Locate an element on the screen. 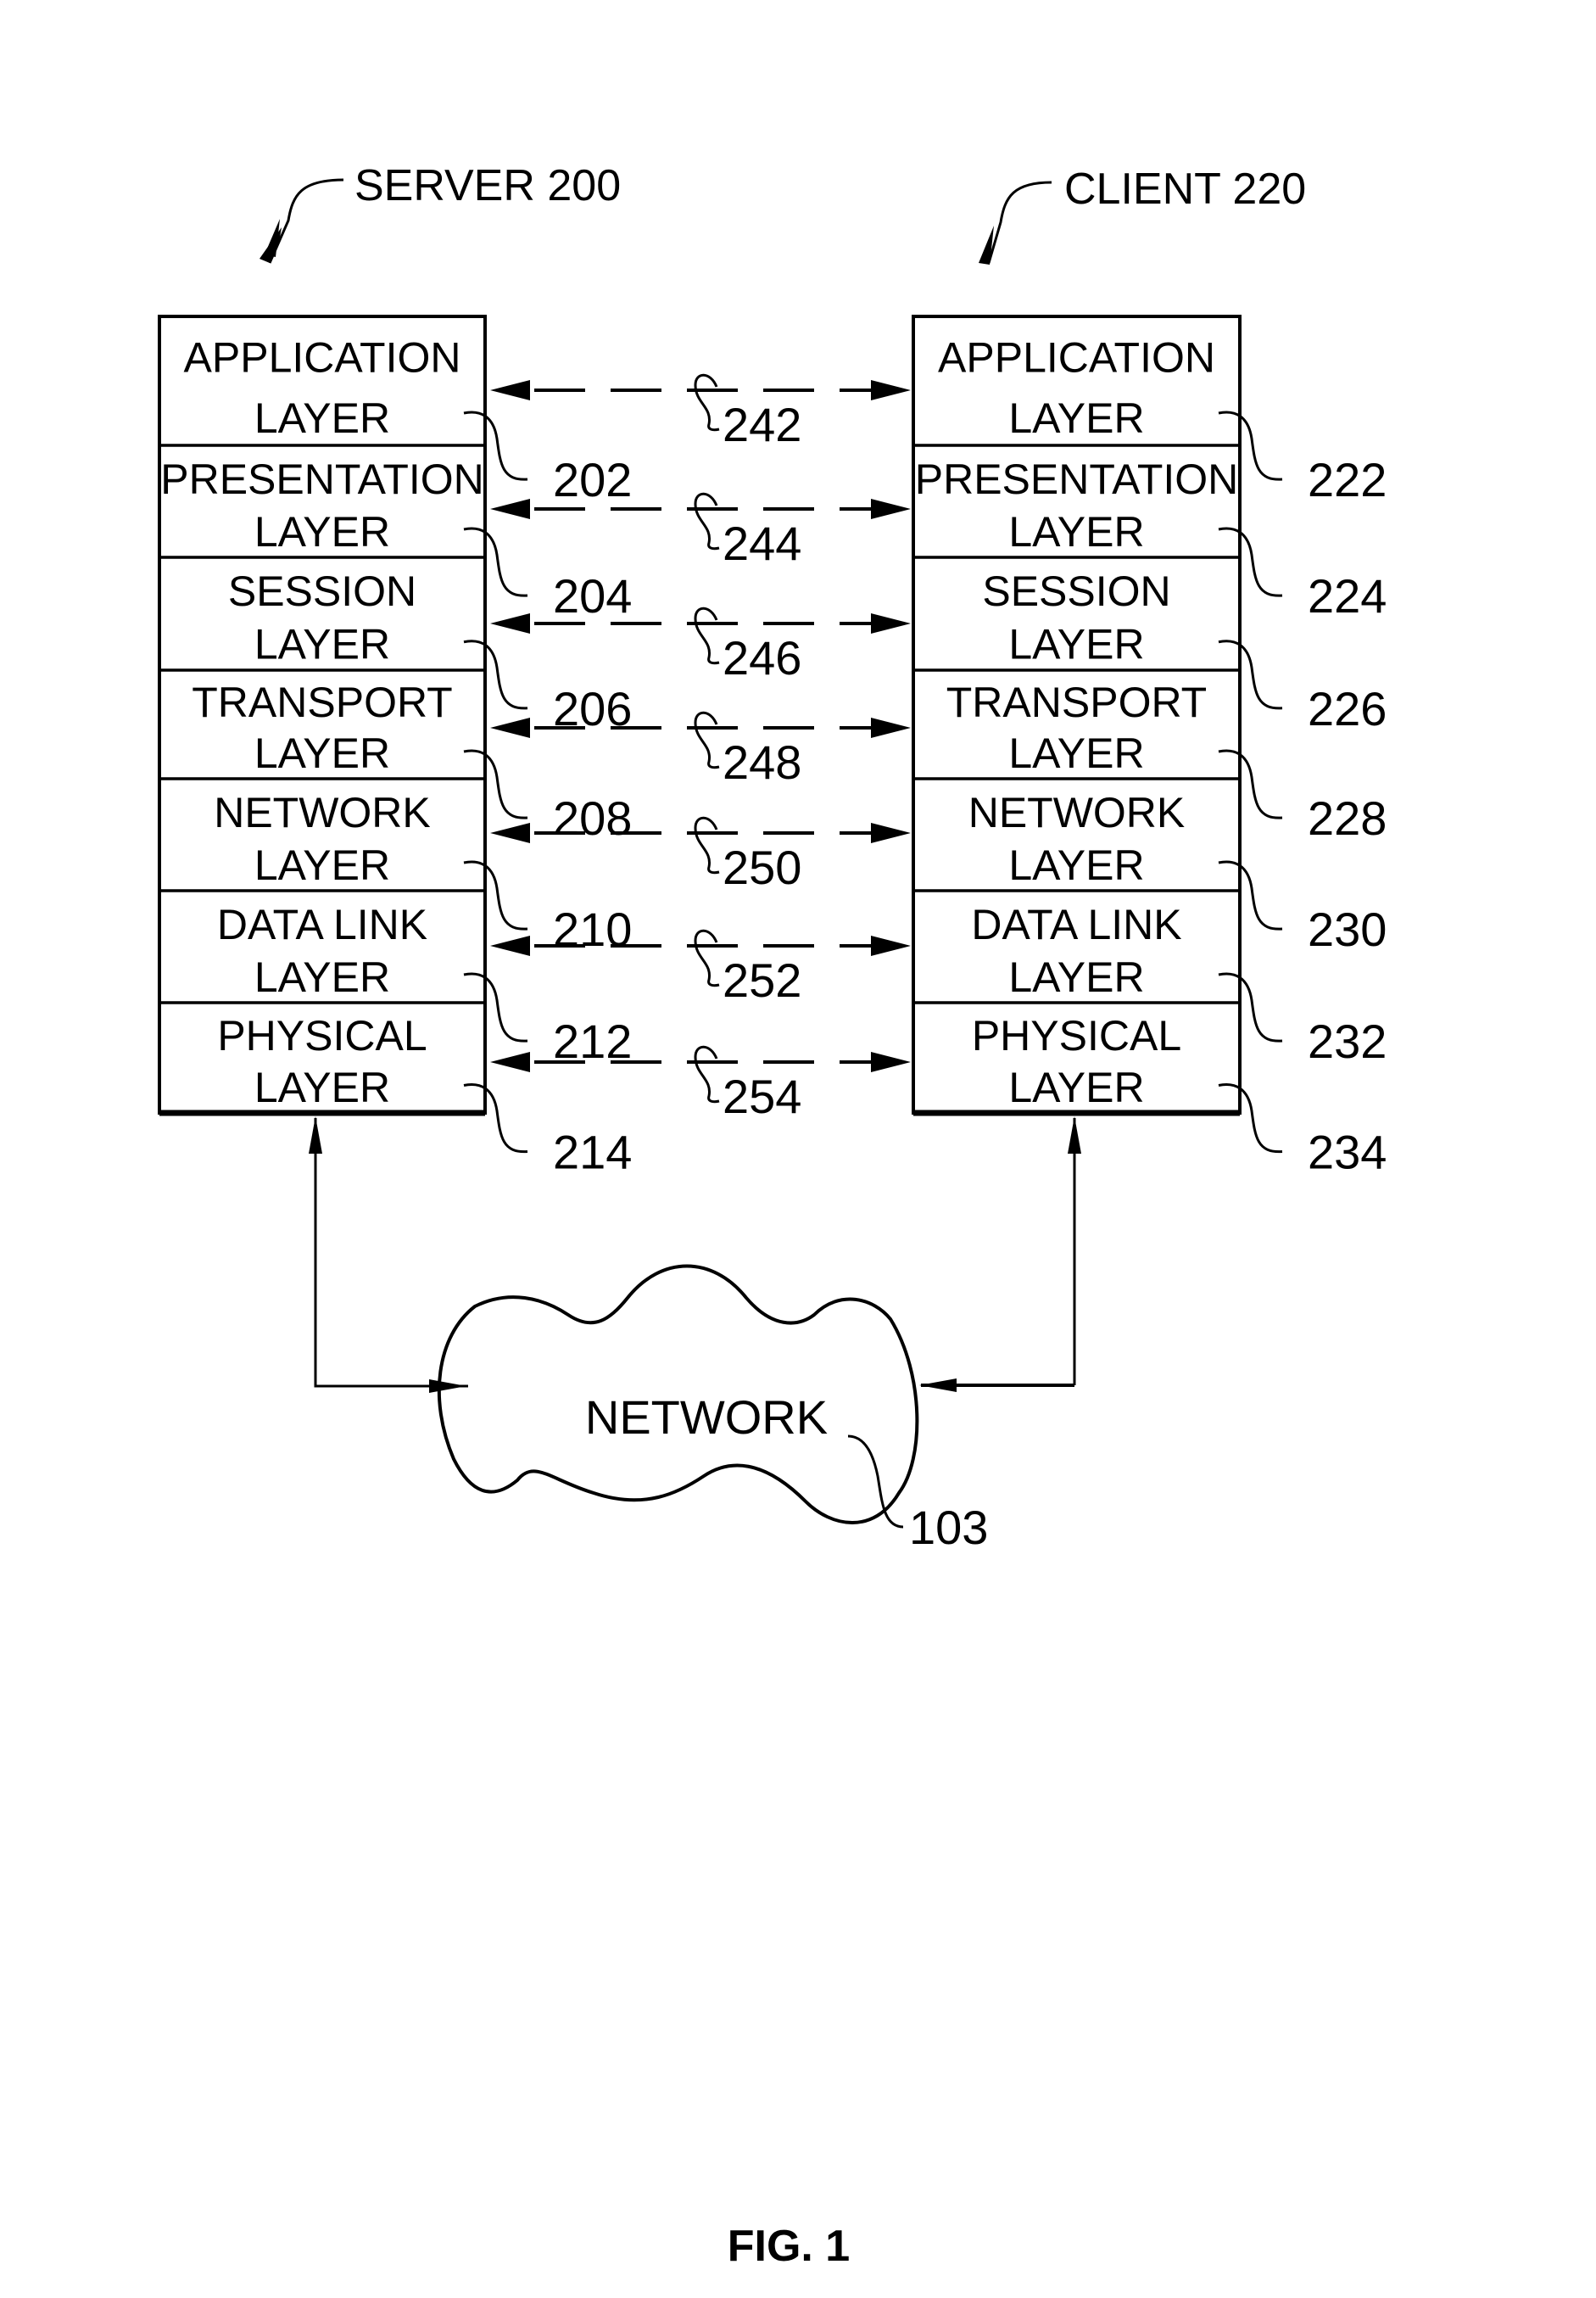 This screenshot has height=2298, width=1596. layer-ref: 210 is located at coordinates (592, 930).